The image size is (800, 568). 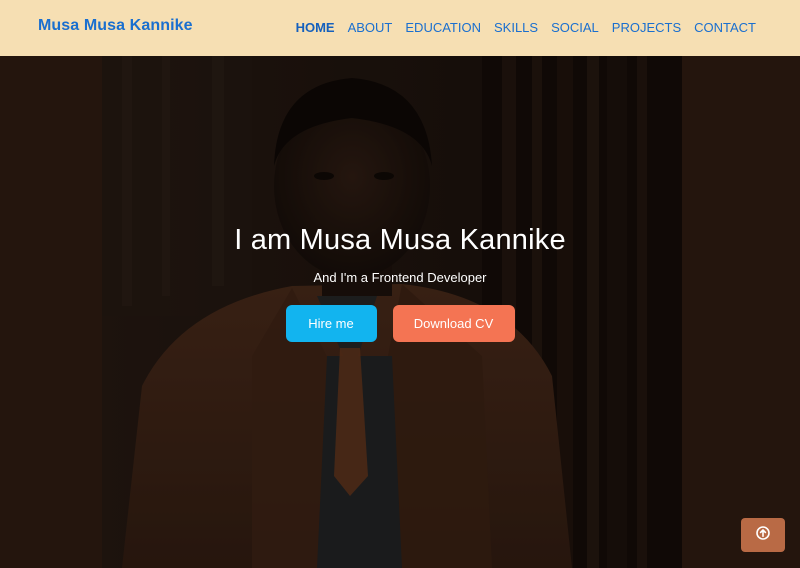 What do you see at coordinates (575, 27) in the screenshot?
I see `nav-link-social: SOCIAL` at bounding box center [575, 27].